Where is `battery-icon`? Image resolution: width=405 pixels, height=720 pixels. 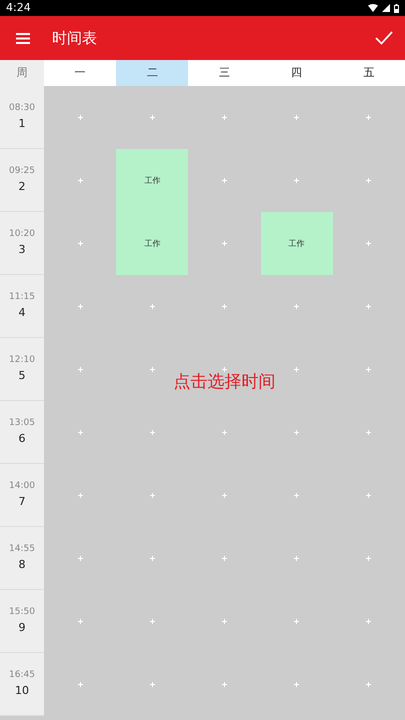
battery-icon is located at coordinates (396, 8).